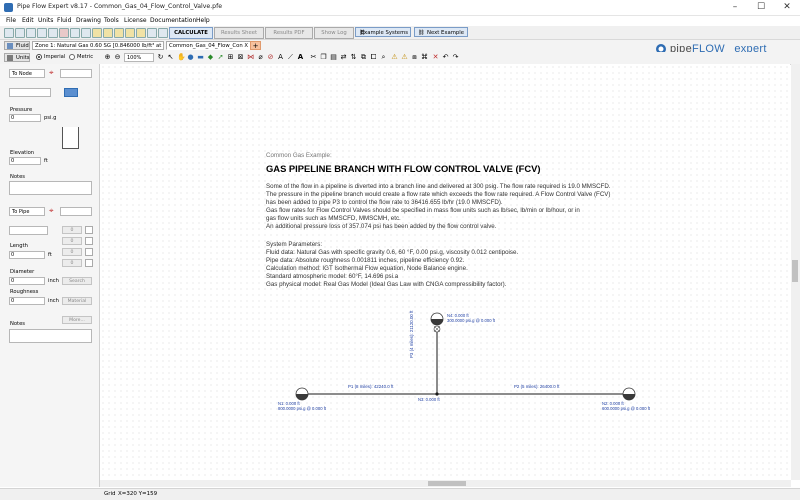 The height and width of the screenshot is (500, 800). What do you see at coordinates (51, 73) in the screenshot?
I see `crosshair-icon: ⌖` at bounding box center [51, 73].